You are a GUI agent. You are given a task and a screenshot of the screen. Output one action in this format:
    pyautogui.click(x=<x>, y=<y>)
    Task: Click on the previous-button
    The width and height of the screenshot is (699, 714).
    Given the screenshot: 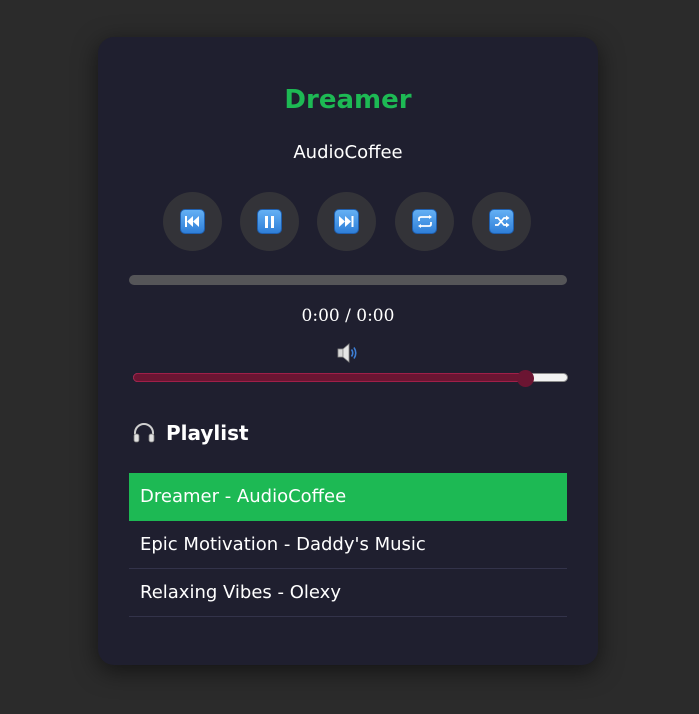 What is the action you would take?
    pyautogui.click(x=192, y=221)
    